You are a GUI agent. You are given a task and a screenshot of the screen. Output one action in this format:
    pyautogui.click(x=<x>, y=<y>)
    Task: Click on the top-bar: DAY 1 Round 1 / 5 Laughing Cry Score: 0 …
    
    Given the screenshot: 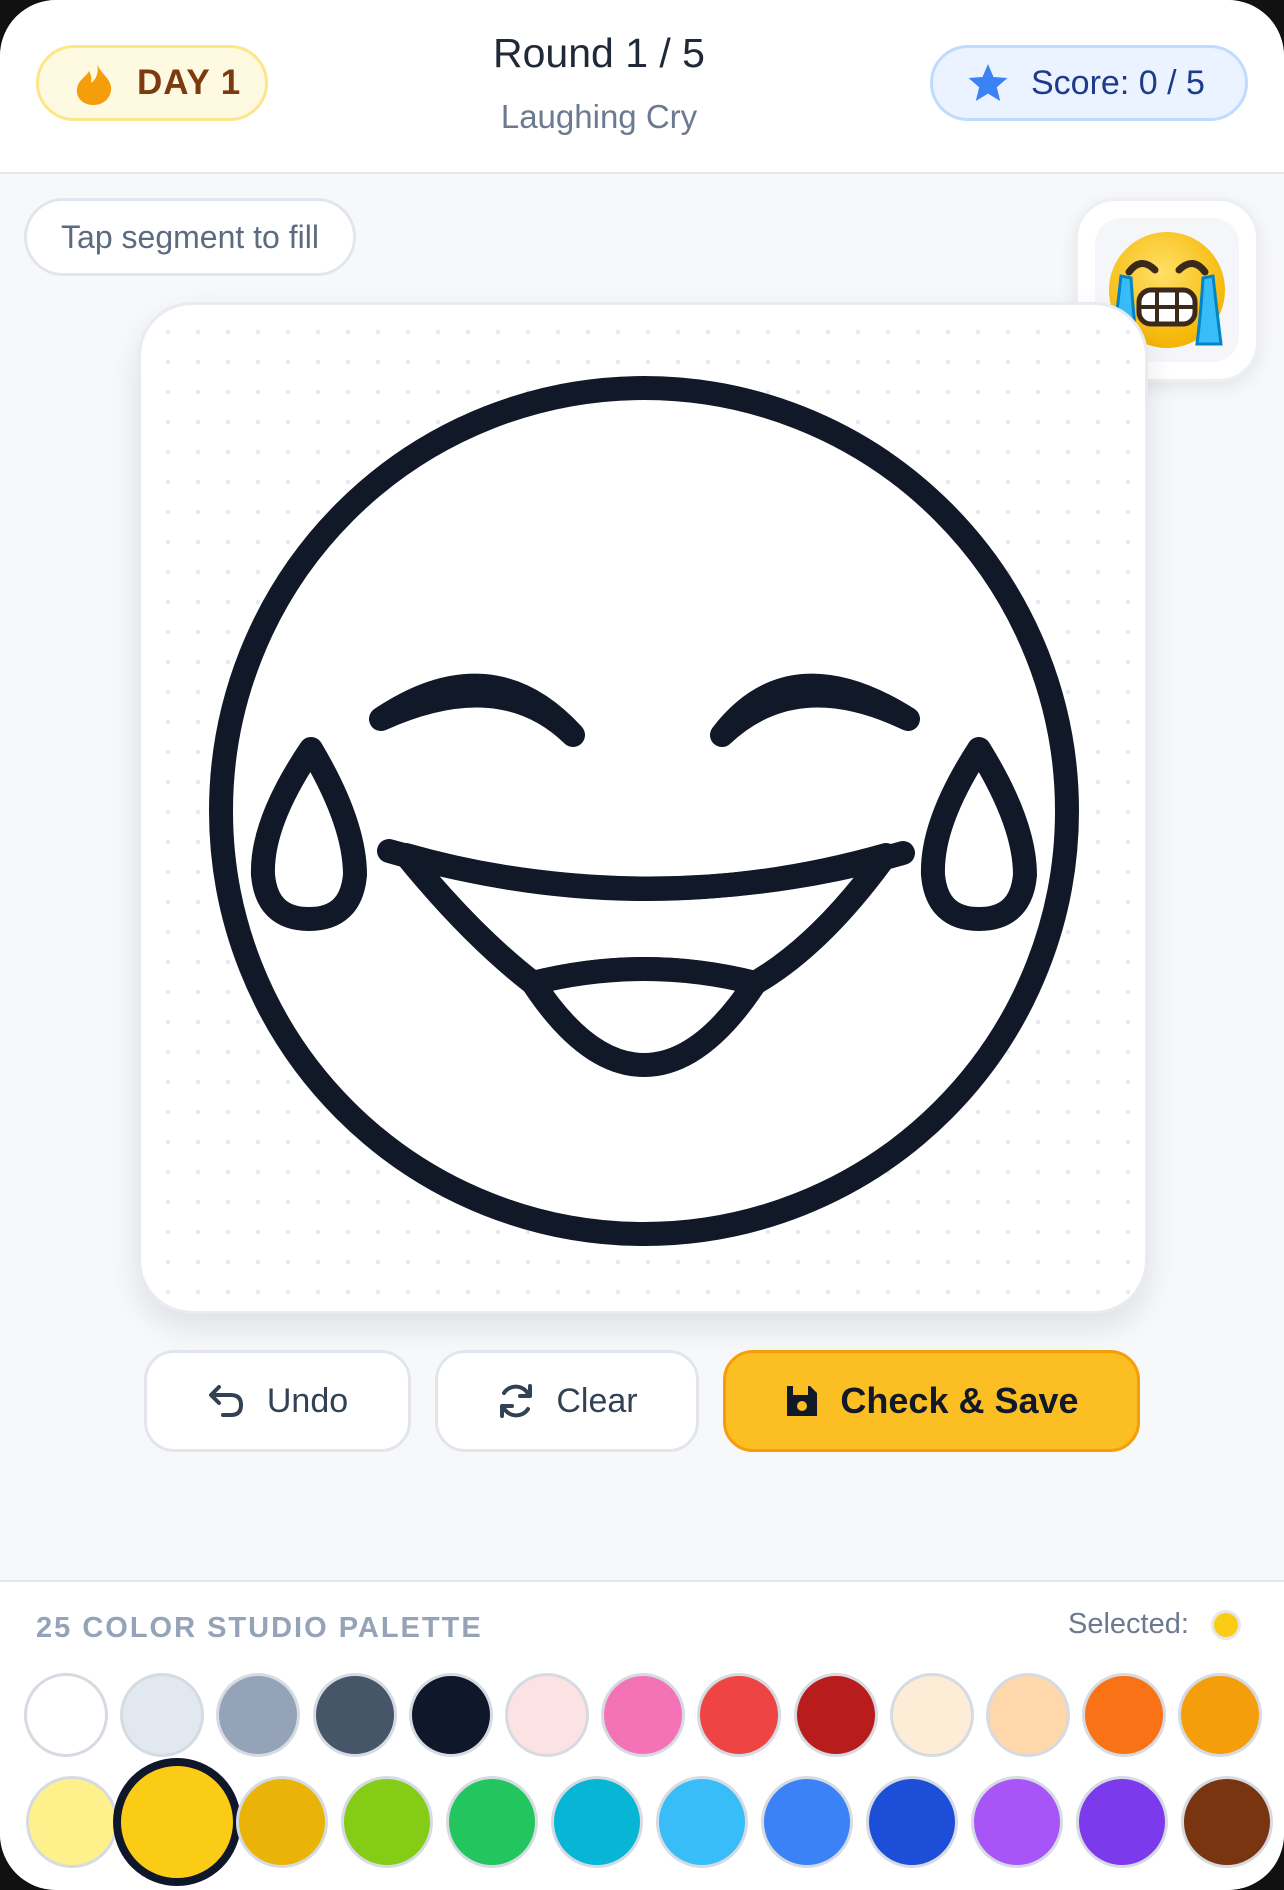 What is the action you would take?
    pyautogui.click(x=642, y=87)
    